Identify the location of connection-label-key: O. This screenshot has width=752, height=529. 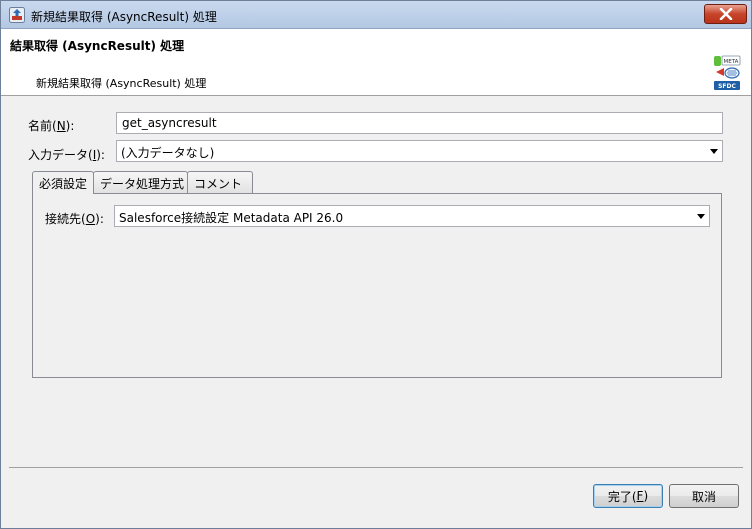
(90, 219).